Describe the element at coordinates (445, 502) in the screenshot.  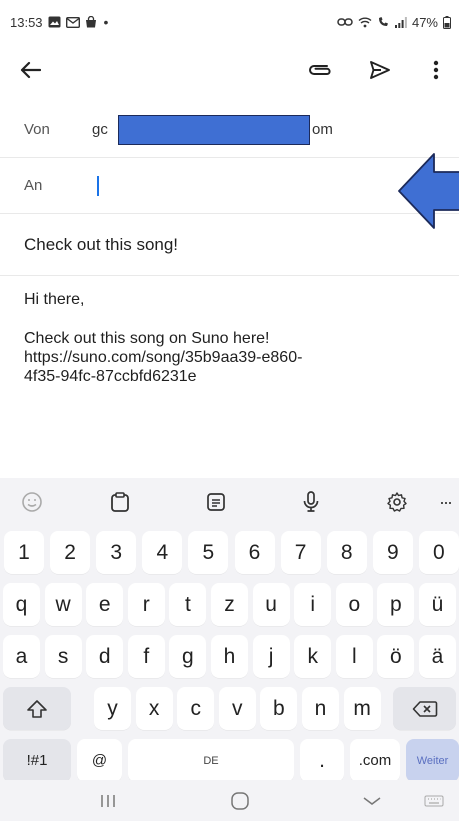
I see `more-tools-button: ···` at that location.